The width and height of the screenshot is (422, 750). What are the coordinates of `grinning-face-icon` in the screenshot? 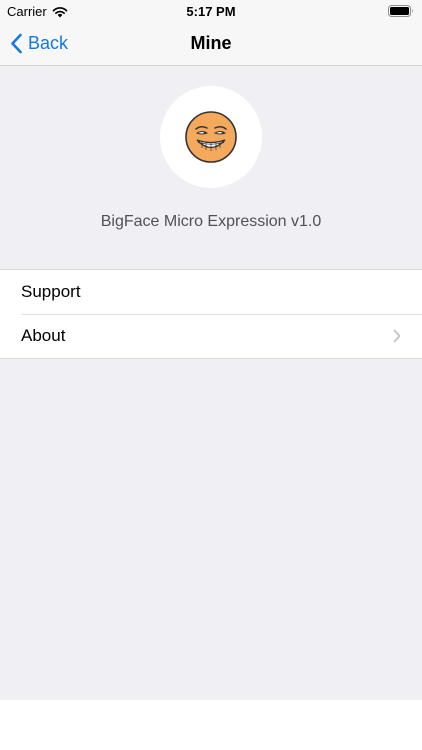 It's located at (211, 137).